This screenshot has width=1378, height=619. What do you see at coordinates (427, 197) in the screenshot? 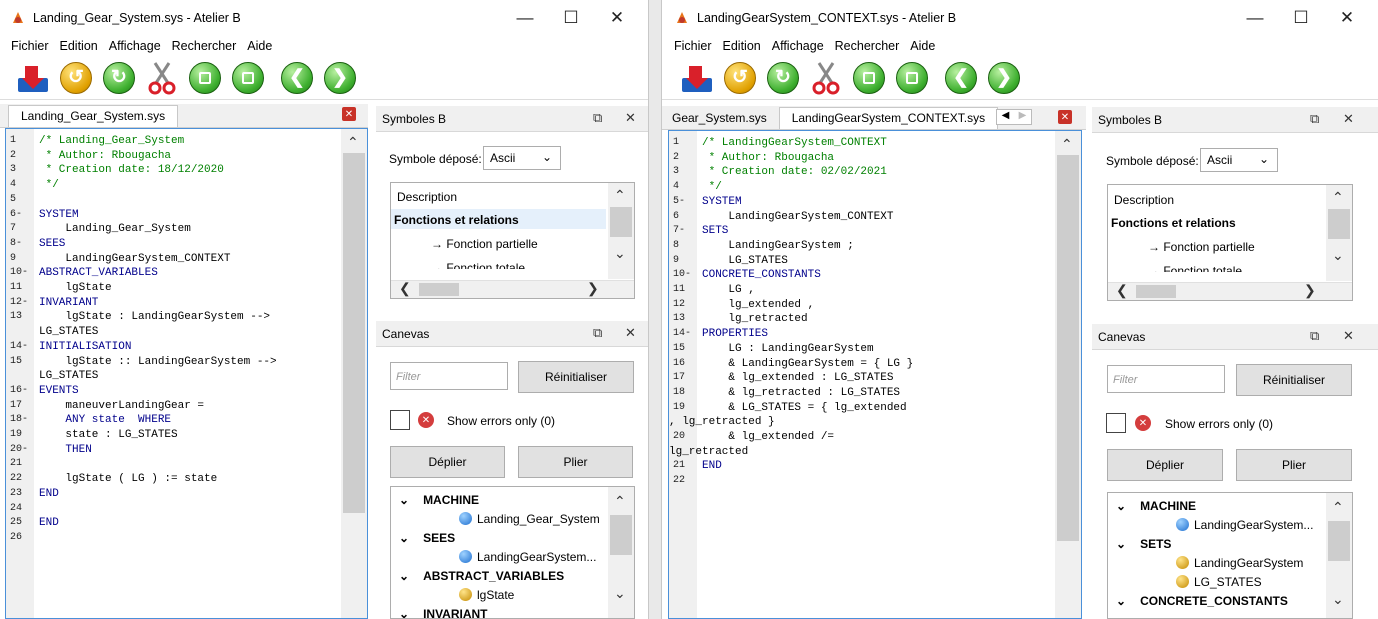
I see `list-description: Description` at bounding box center [427, 197].